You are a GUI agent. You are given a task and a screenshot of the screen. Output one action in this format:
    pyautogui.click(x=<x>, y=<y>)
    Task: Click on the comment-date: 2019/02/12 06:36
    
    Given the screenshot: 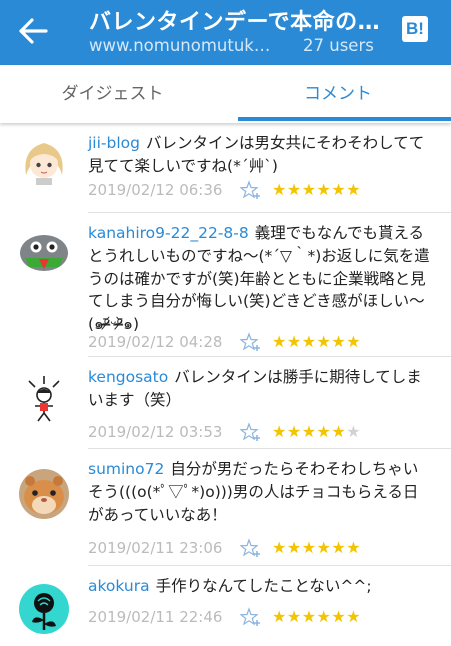 What is the action you would take?
    pyautogui.click(x=155, y=190)
    